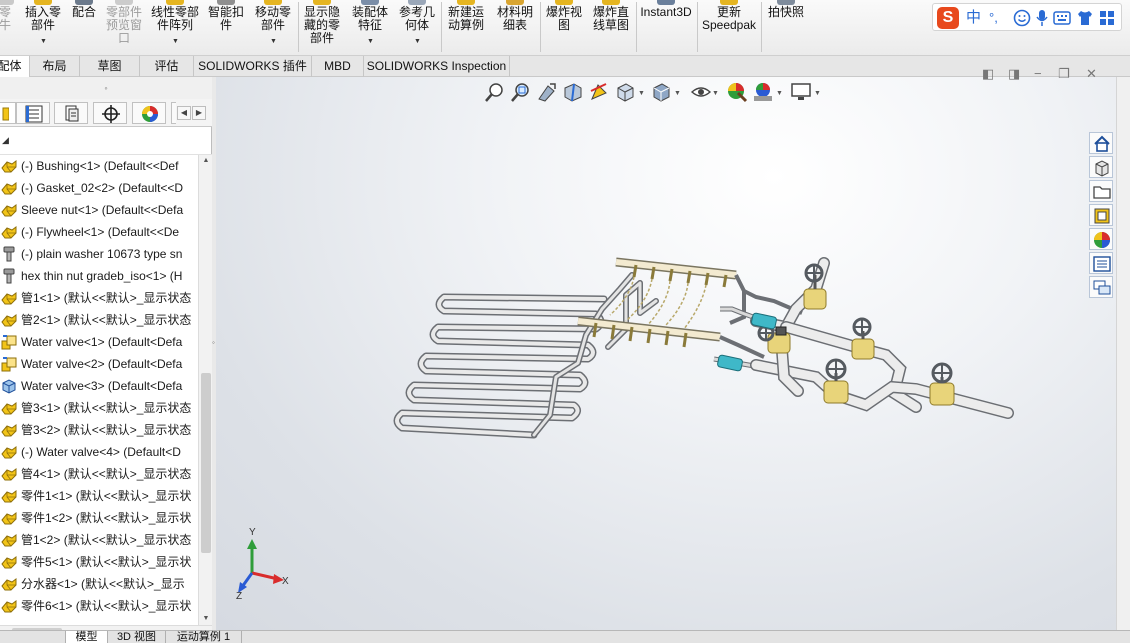 This screenshot has height=643, width=1130. I want to click on tree-item: 零件1<2> (默认<<默认>_显示状, so click(99, 518).